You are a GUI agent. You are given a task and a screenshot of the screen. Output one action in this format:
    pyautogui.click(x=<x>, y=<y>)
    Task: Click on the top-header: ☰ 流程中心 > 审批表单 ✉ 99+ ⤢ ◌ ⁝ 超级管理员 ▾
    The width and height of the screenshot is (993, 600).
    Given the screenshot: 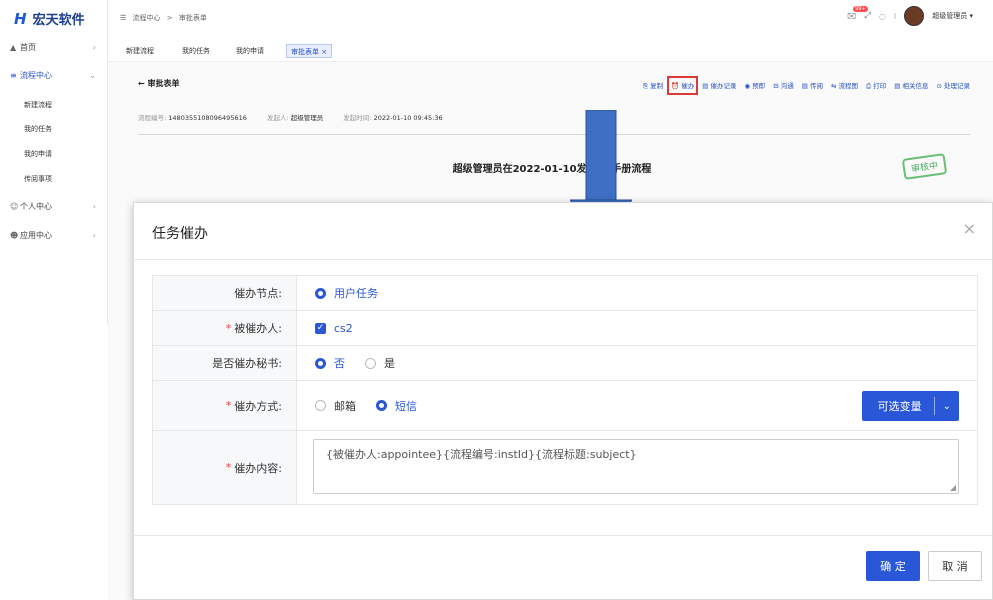 What is the action you would take?
    pyautogui.click(x=550, y=18)
    